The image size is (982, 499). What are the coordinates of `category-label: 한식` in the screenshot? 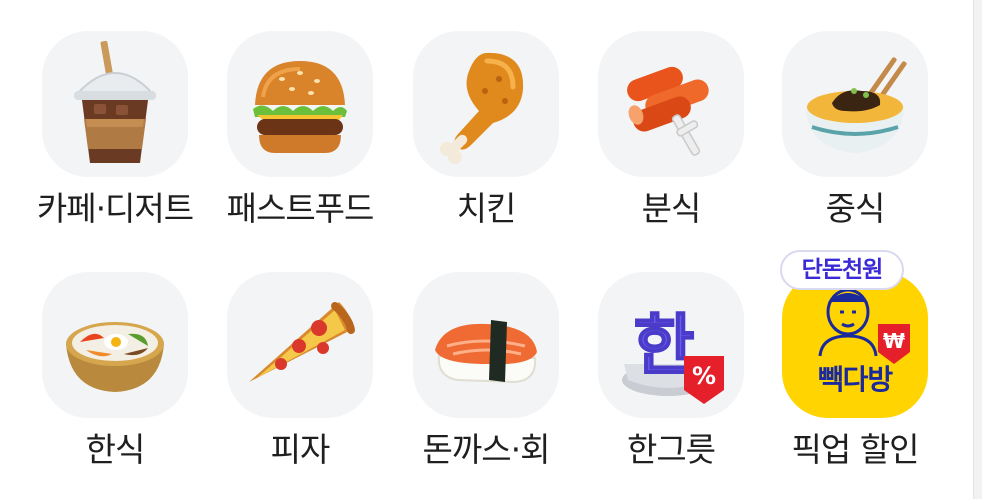 It's located at (115, 449).